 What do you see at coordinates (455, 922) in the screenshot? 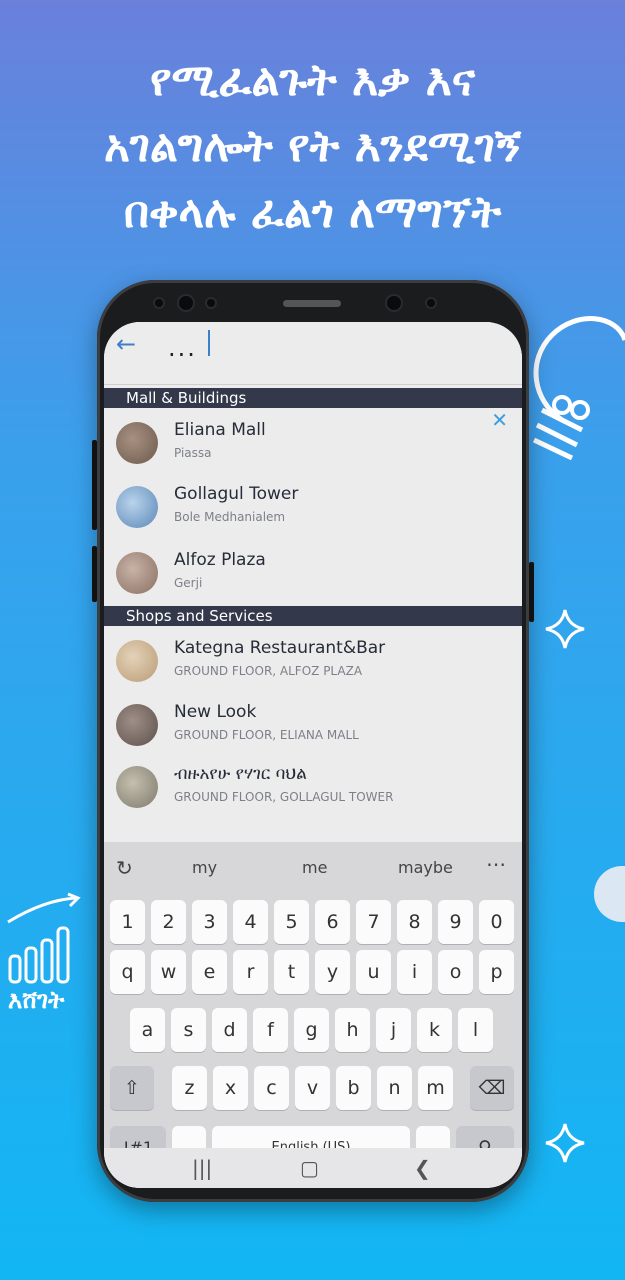
I see `key-9: 9` at bounding box center [455, 922].